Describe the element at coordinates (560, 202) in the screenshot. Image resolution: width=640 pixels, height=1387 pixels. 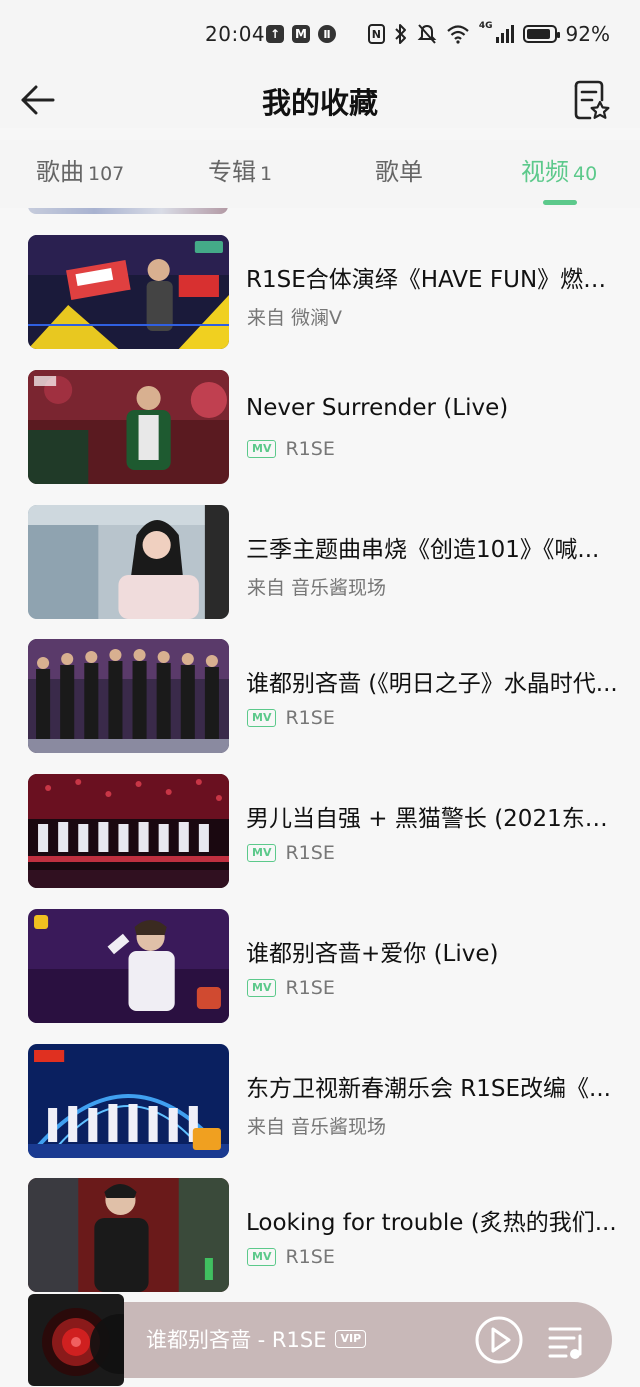
I see `active-tab-indicator` at that location.